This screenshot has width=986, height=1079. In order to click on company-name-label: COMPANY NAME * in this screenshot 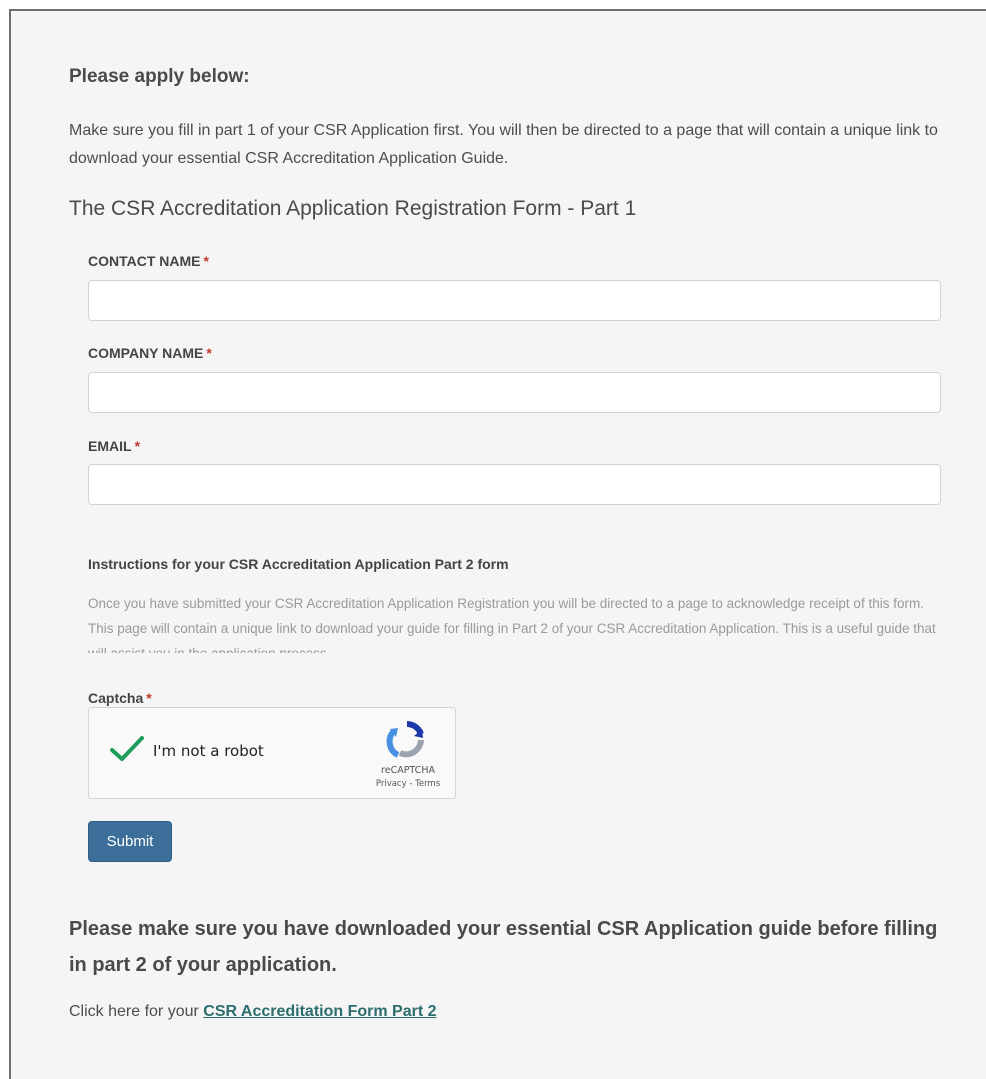, I will do `click(150, 353)`.